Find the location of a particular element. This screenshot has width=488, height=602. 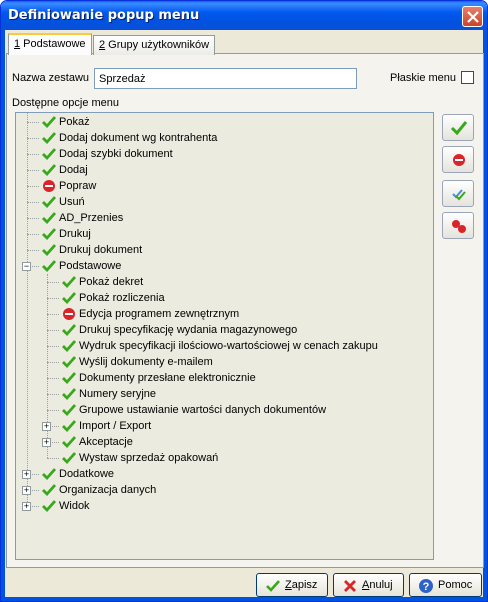

tab-podstawowe-label: Podstawowe is located at coordinates (53, 44).